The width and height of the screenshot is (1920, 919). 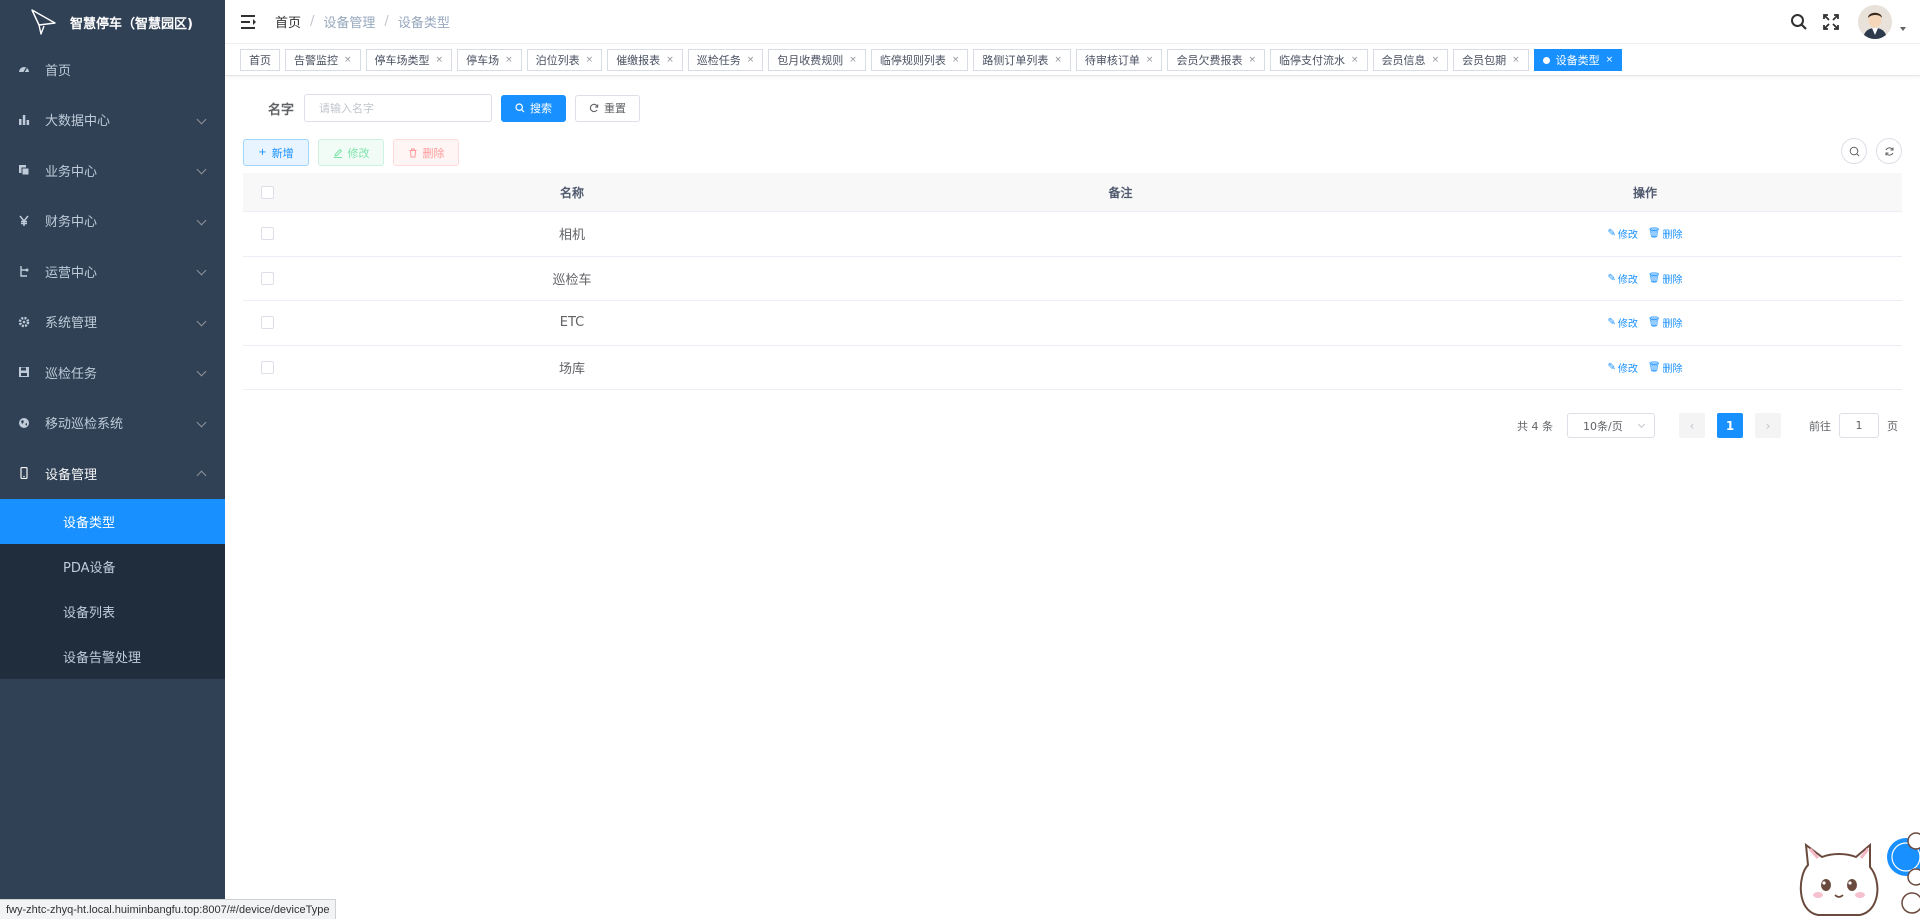 I want to click on search-button-label: 搜索, so click(x=541, y=108).